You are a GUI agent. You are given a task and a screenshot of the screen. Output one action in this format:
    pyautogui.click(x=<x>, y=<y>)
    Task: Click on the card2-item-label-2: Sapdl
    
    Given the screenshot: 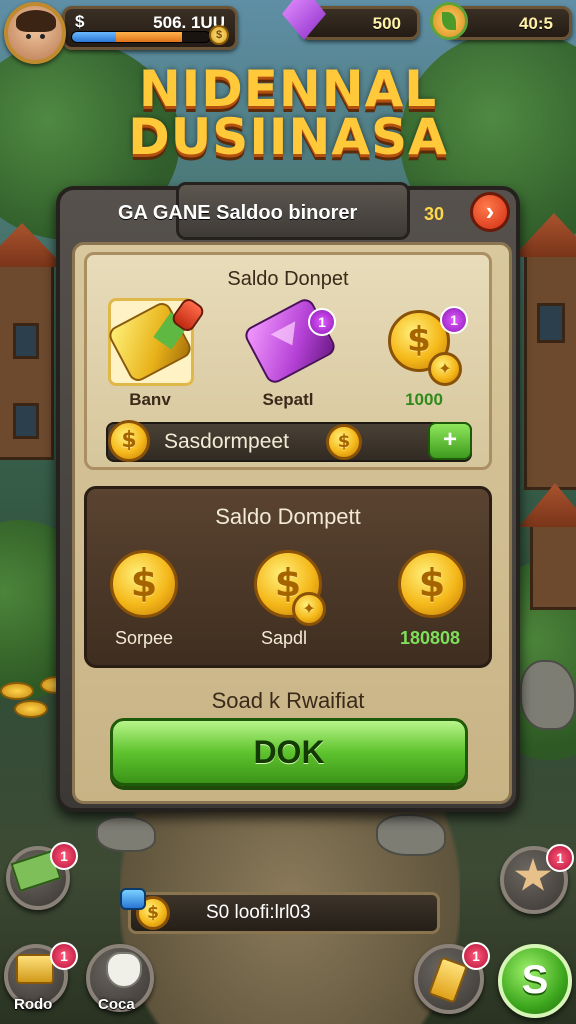 What is the action you would take?
    pyautogui.click(x=284, y=638)
    